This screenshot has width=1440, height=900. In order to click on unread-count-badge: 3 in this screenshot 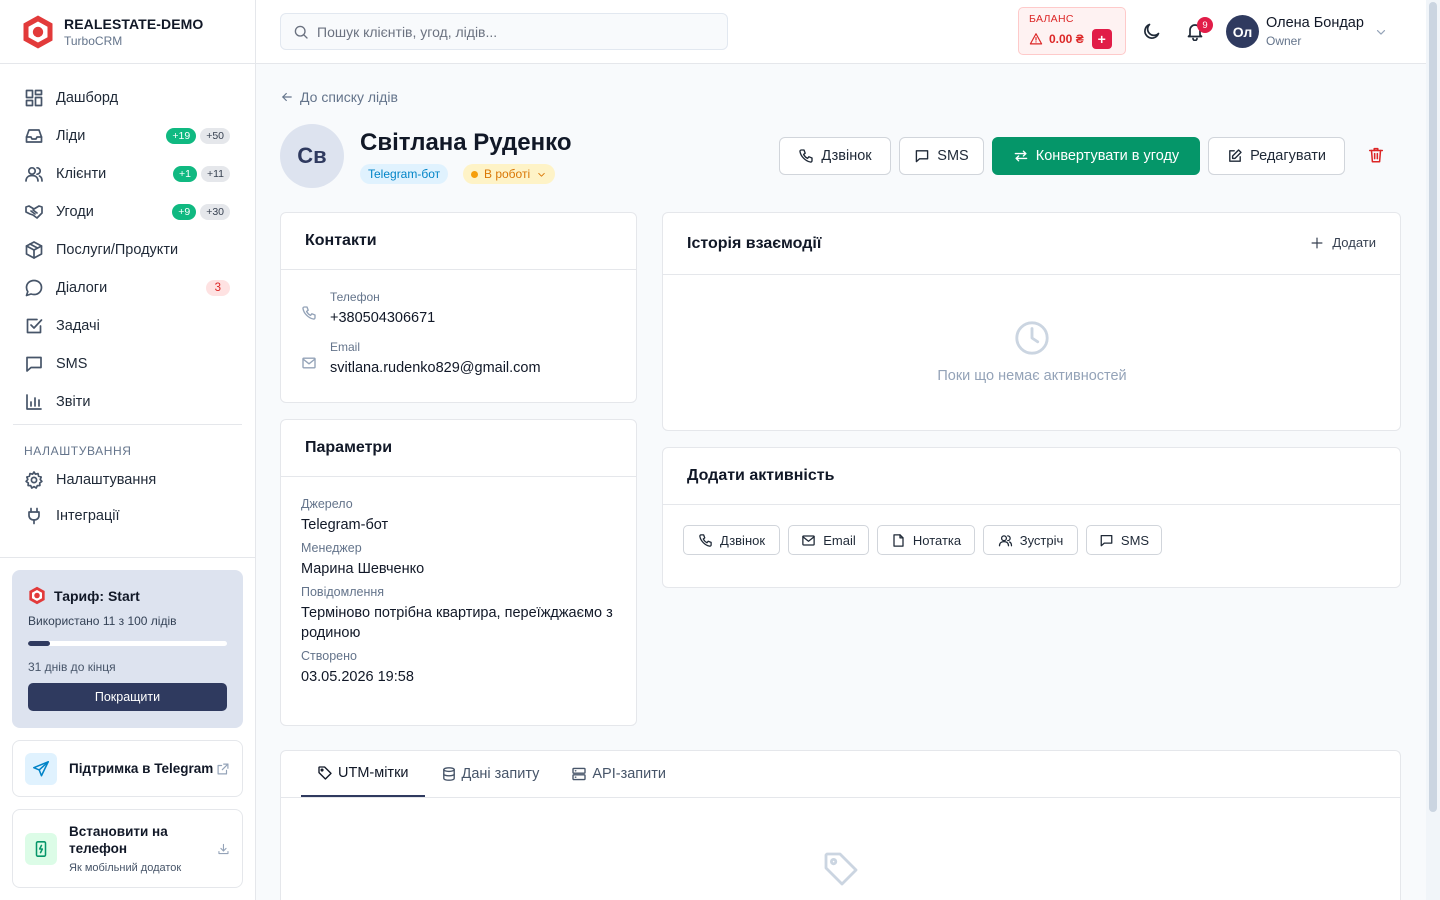, I will do `click(217, 288)`.